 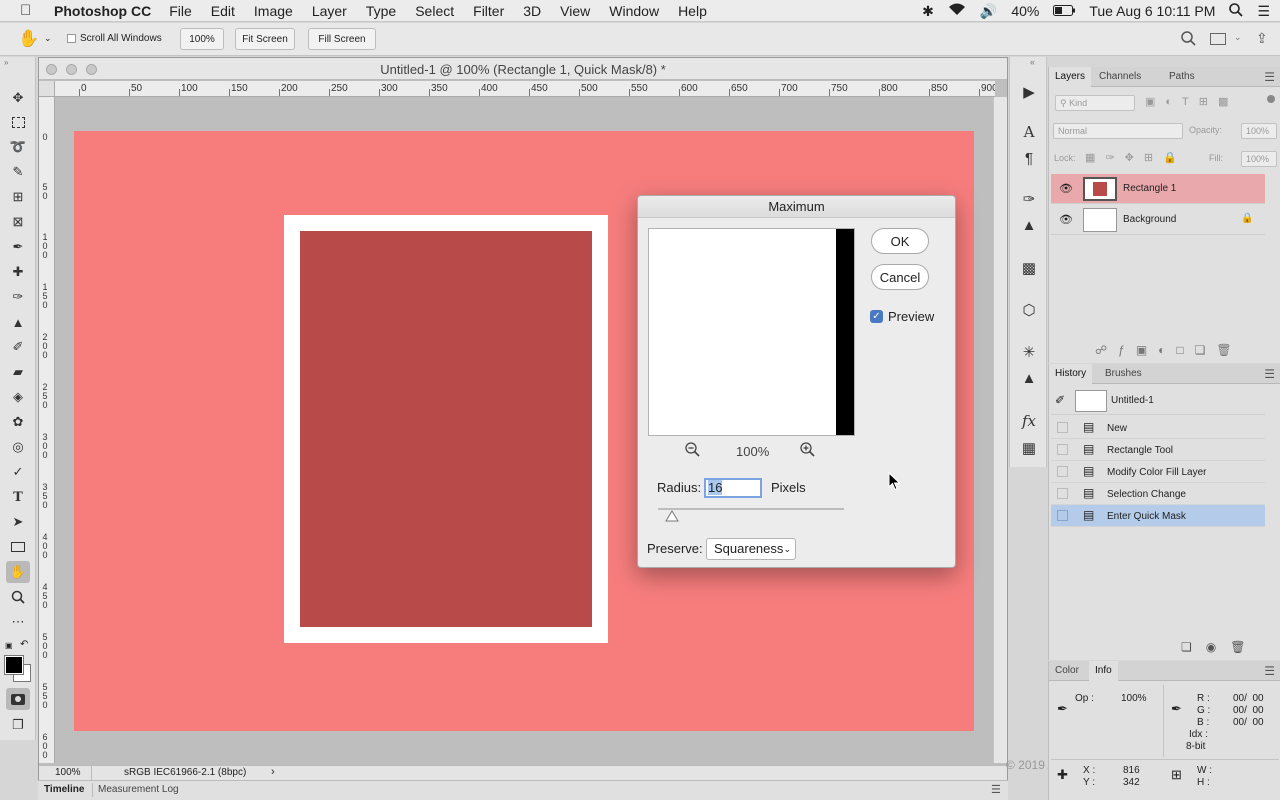 I want to click on history-item: ▤ Rectangle Tool, so click(x=1158, y=450).